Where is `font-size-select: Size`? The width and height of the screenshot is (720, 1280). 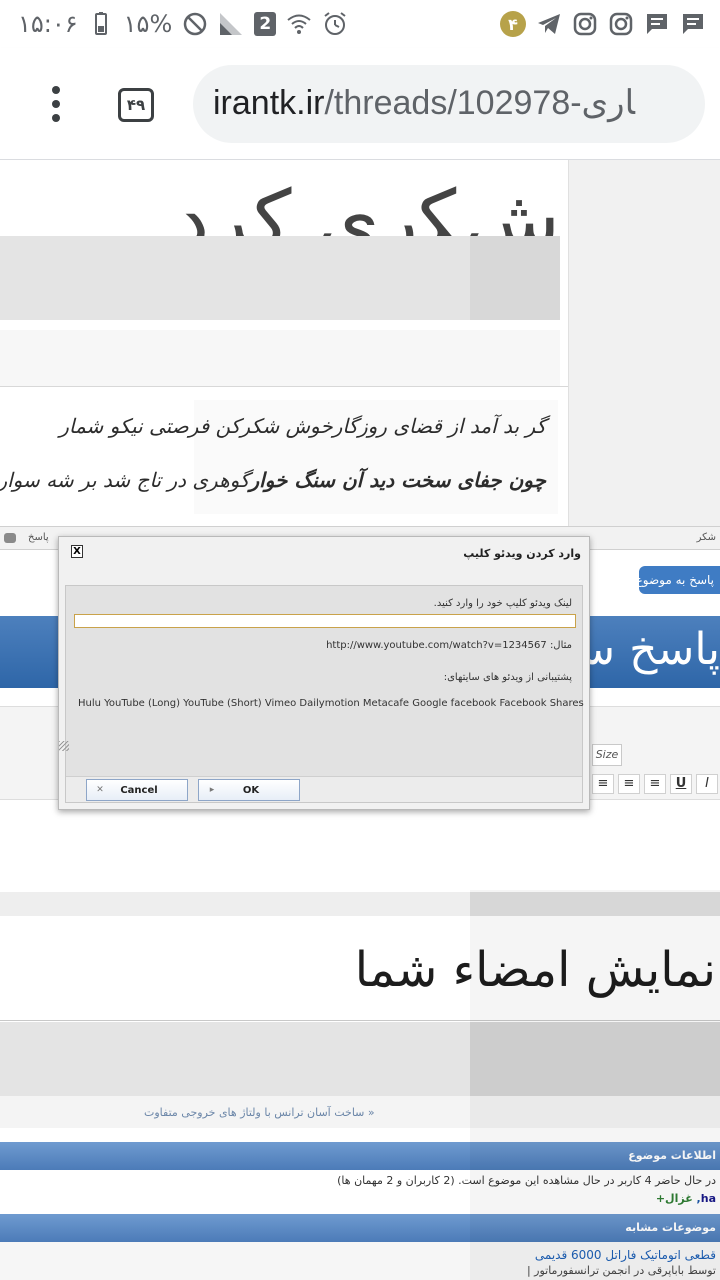 font-size-select: Size is located at coordinates (607, 755).